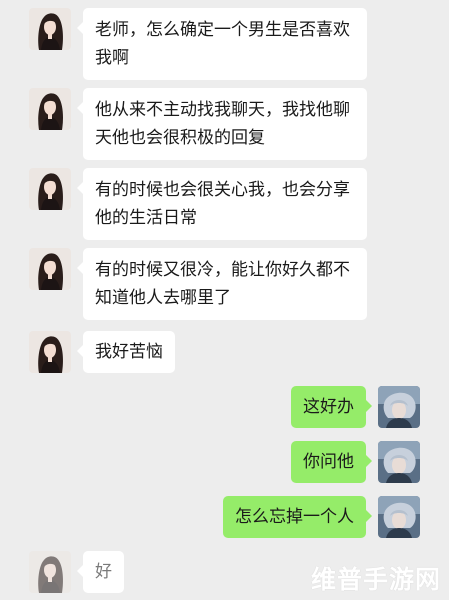  Describe the element at coordinates (297, 517) in the screenshot. I see `message-bubble: 怎么忘掉一个人` at that location.